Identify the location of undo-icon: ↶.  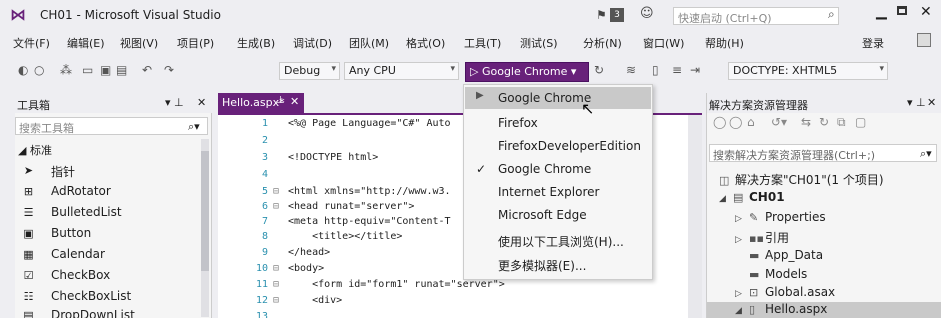
(147, 70).